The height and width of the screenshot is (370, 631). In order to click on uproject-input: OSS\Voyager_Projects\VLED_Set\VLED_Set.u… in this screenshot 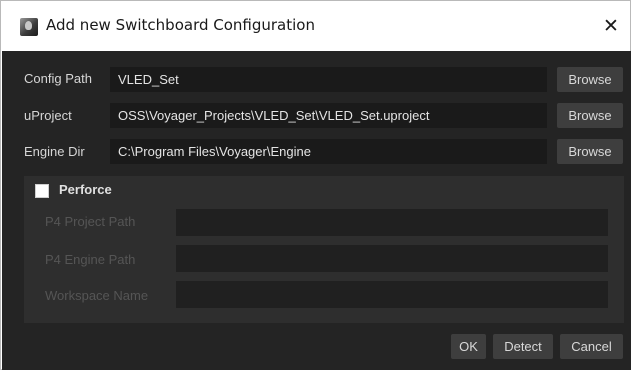, I will do `click(328, 115)`.